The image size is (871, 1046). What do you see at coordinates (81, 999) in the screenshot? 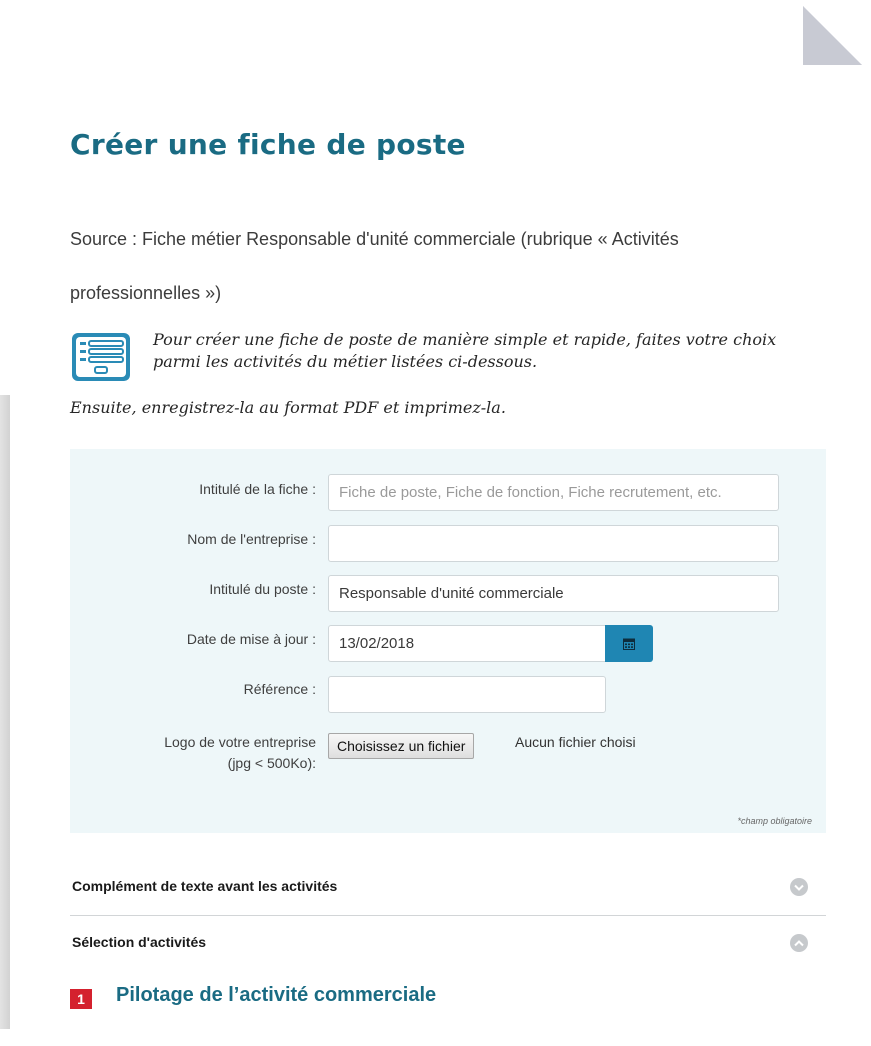
I see `activity-number-badge: 1` at bounding box center [81, 999].